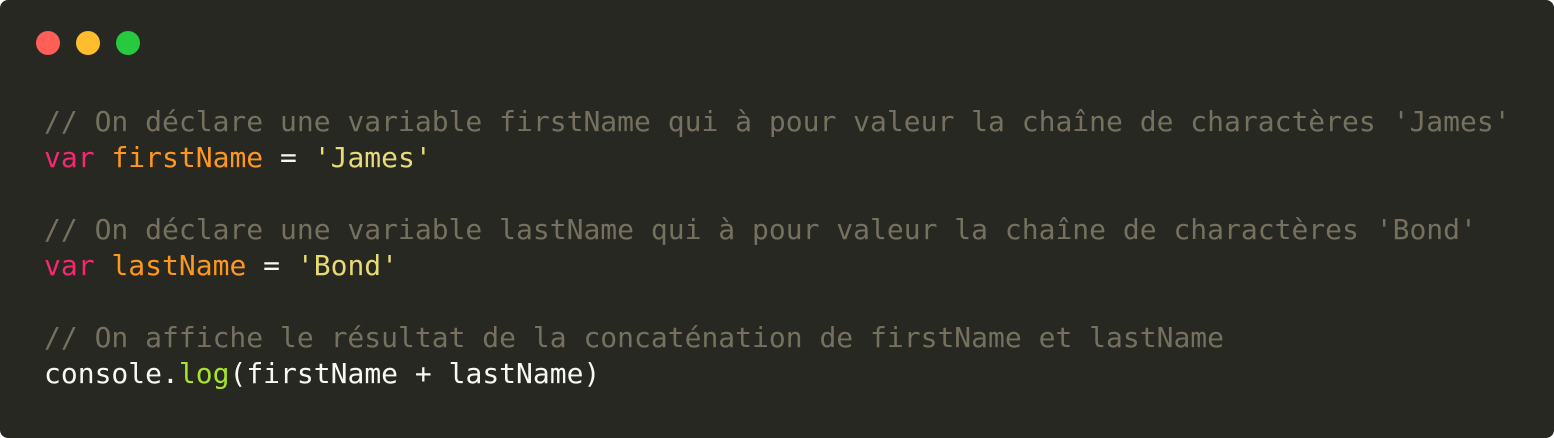 The image size is (1554, 438). What do you see at coordinates (48, 43) in the screenshot?
I see `close-button` at bounding box center [48, 43].